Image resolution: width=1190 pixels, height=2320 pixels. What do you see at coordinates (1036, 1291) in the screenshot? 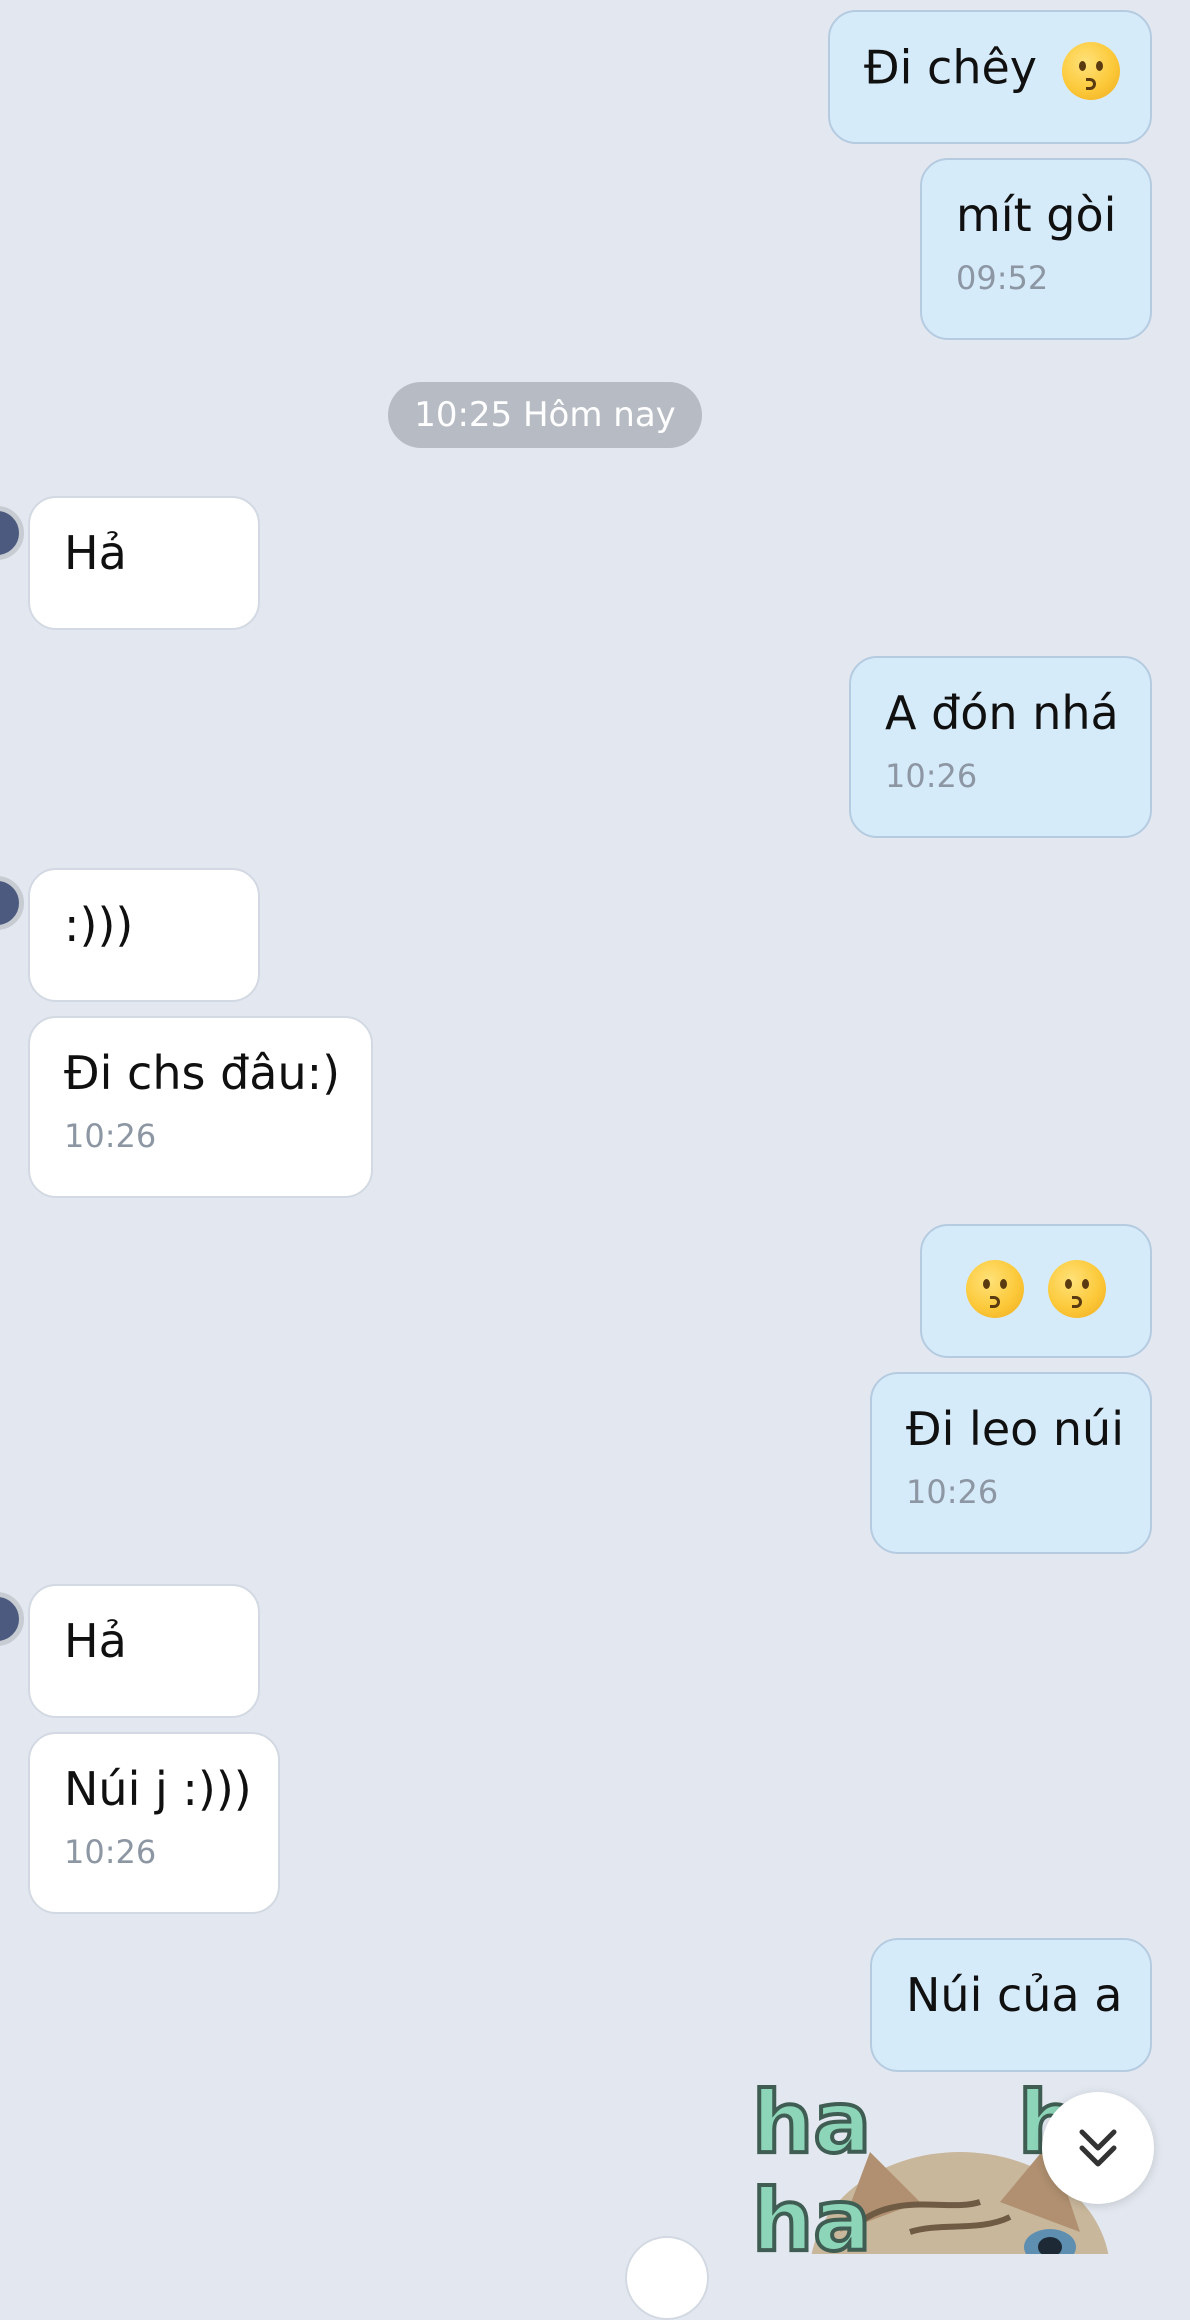
I see `message-bubble-outgoing` at bounding box center [1036, 1291].